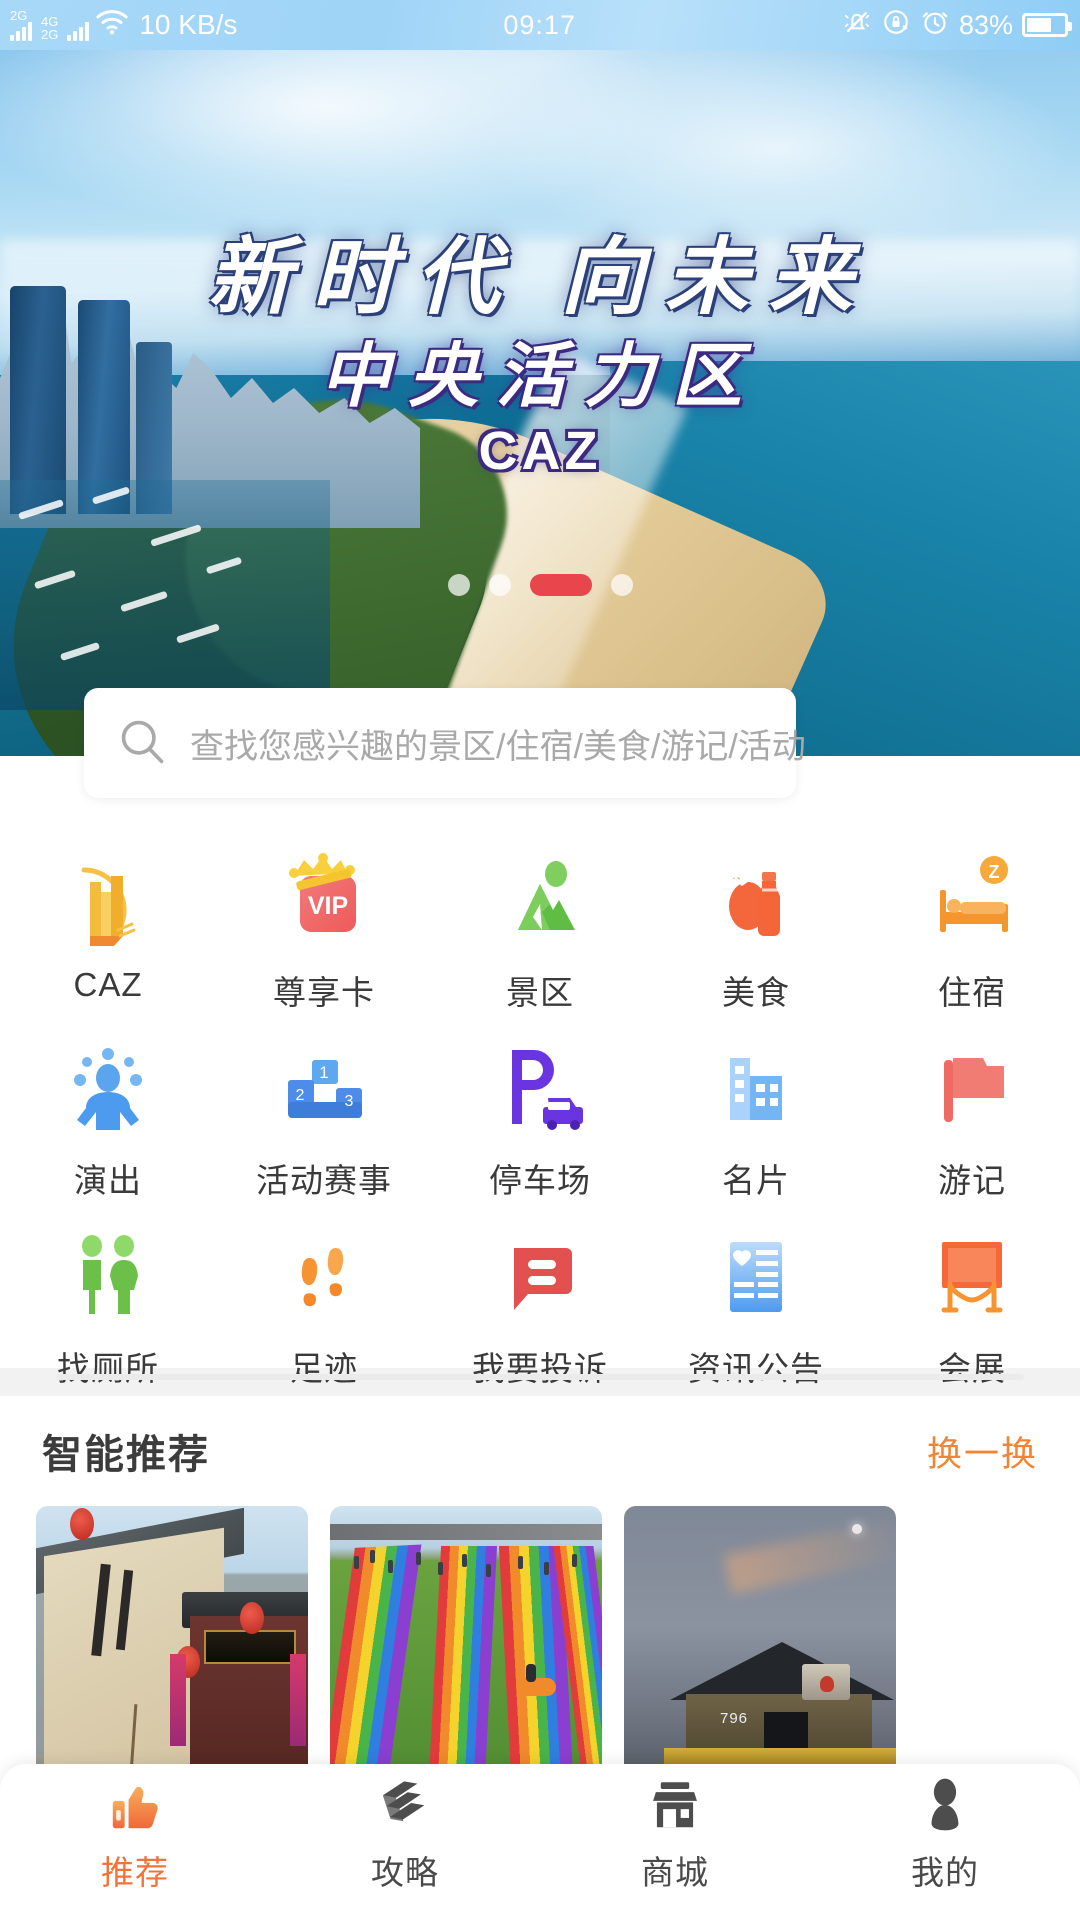 The width and height of the screenshot is (1080, 1920). I want to click on grid-item-label: 演出, so click(108, 1180).